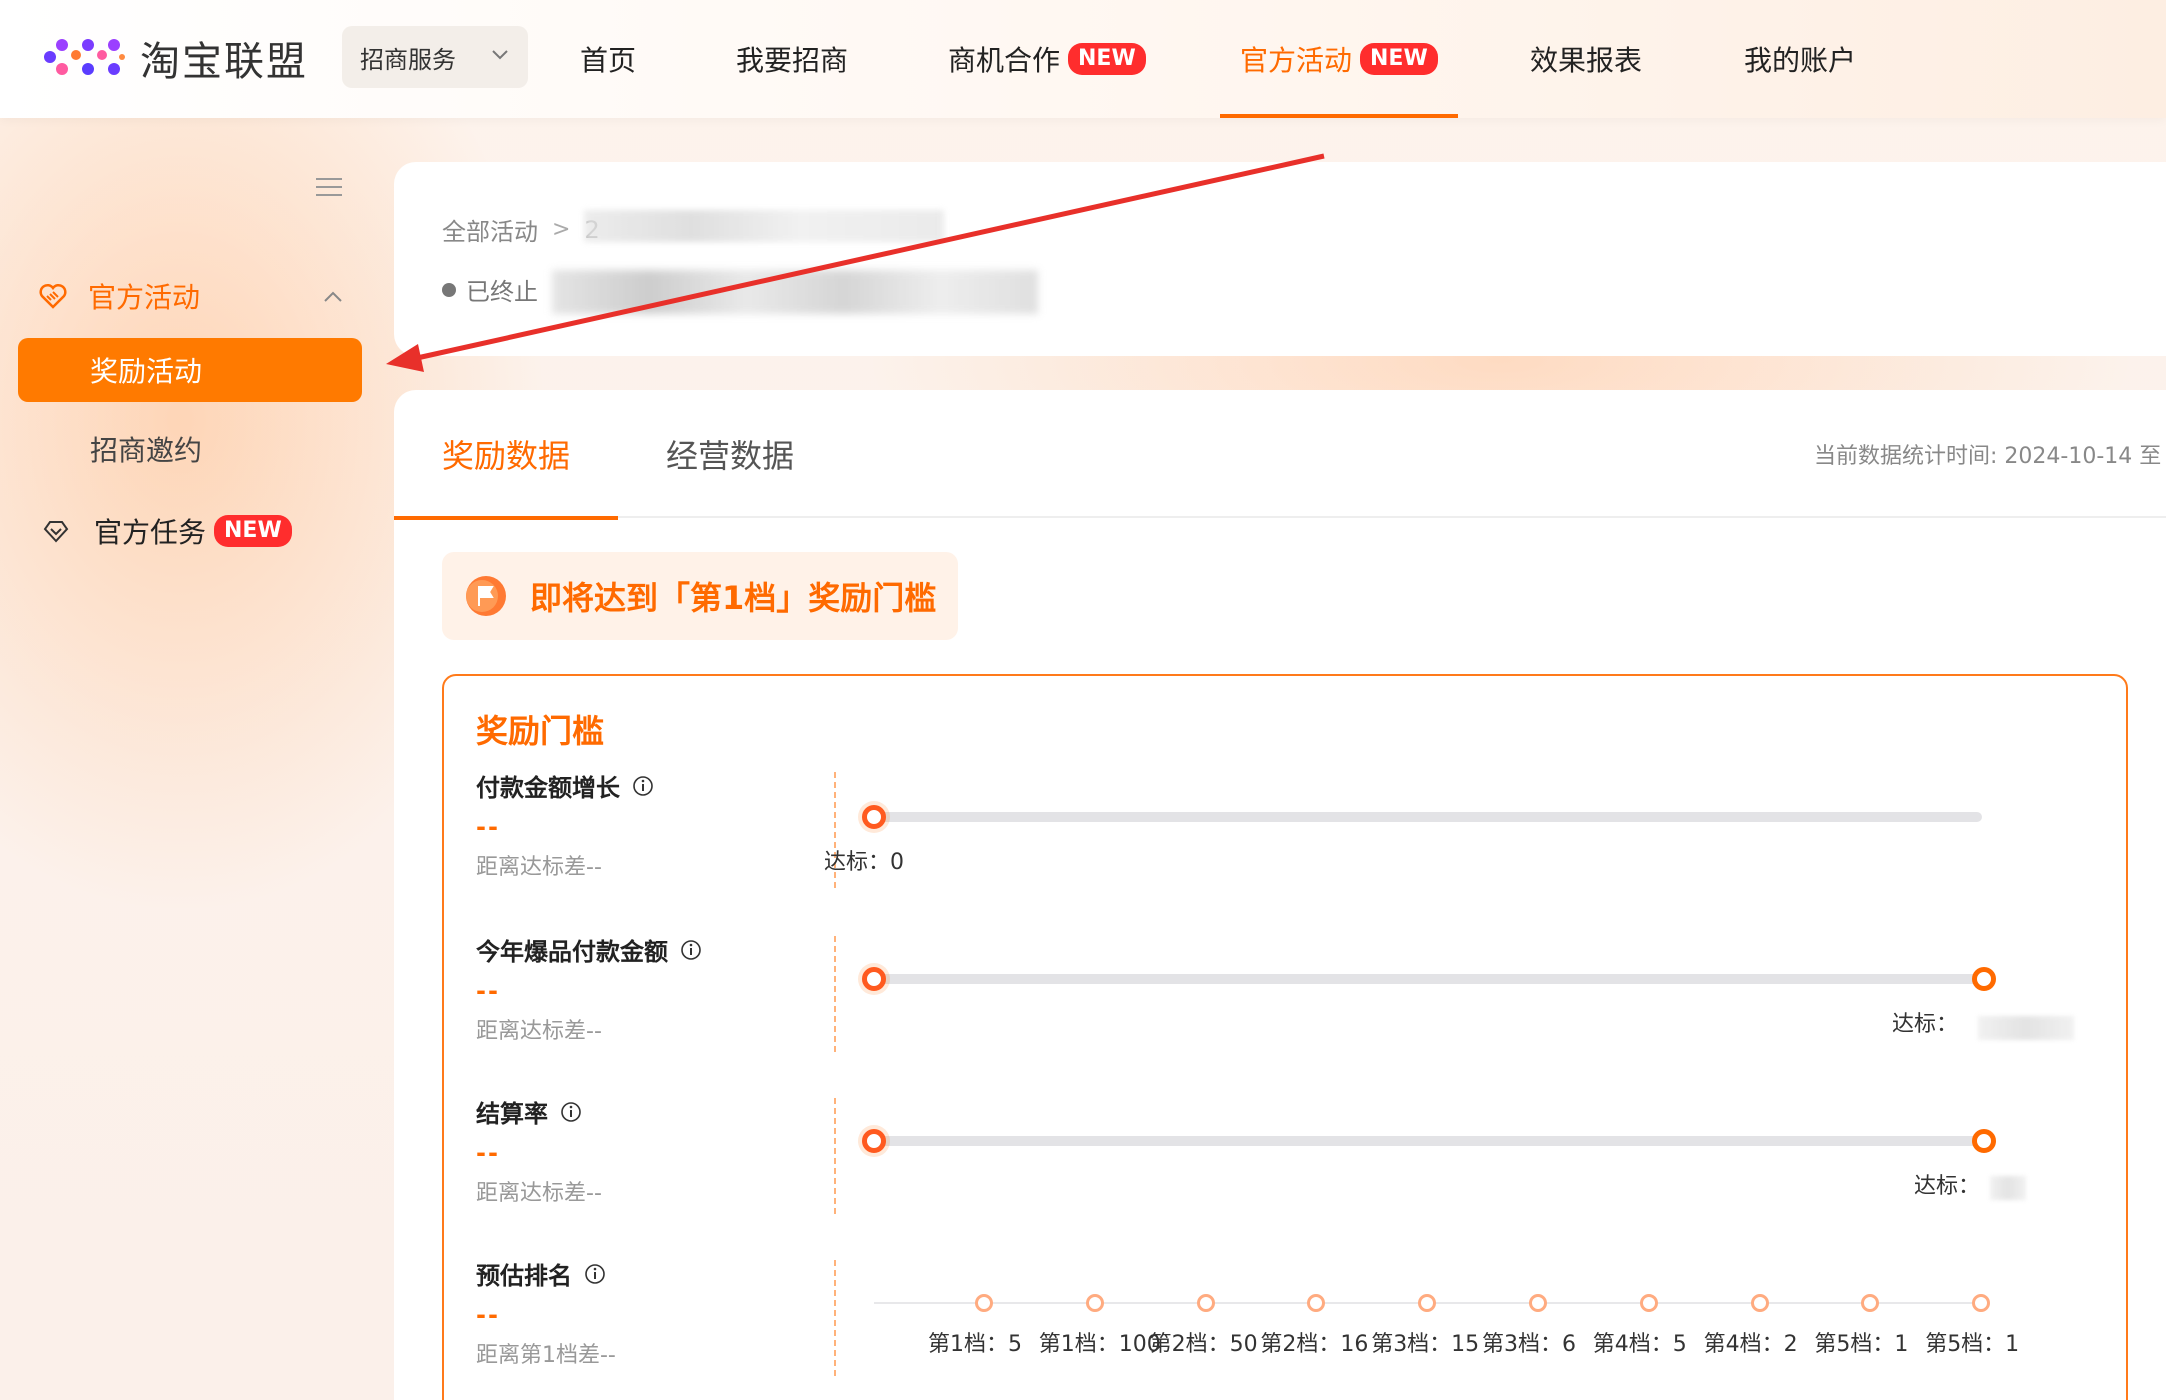  I want to click on menu-collapse-icon, so click(329, 189).